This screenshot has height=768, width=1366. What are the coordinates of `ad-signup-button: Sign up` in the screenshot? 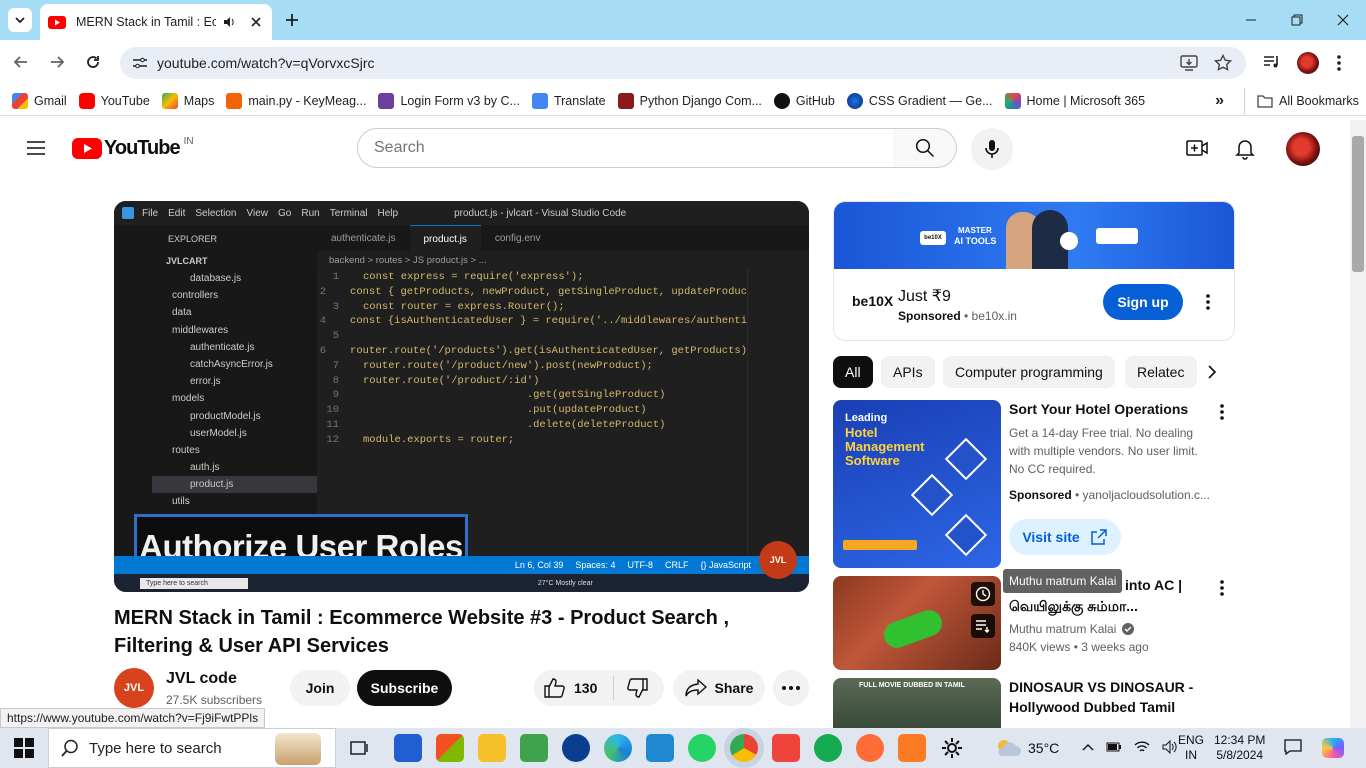 It's located at (1143, 302).